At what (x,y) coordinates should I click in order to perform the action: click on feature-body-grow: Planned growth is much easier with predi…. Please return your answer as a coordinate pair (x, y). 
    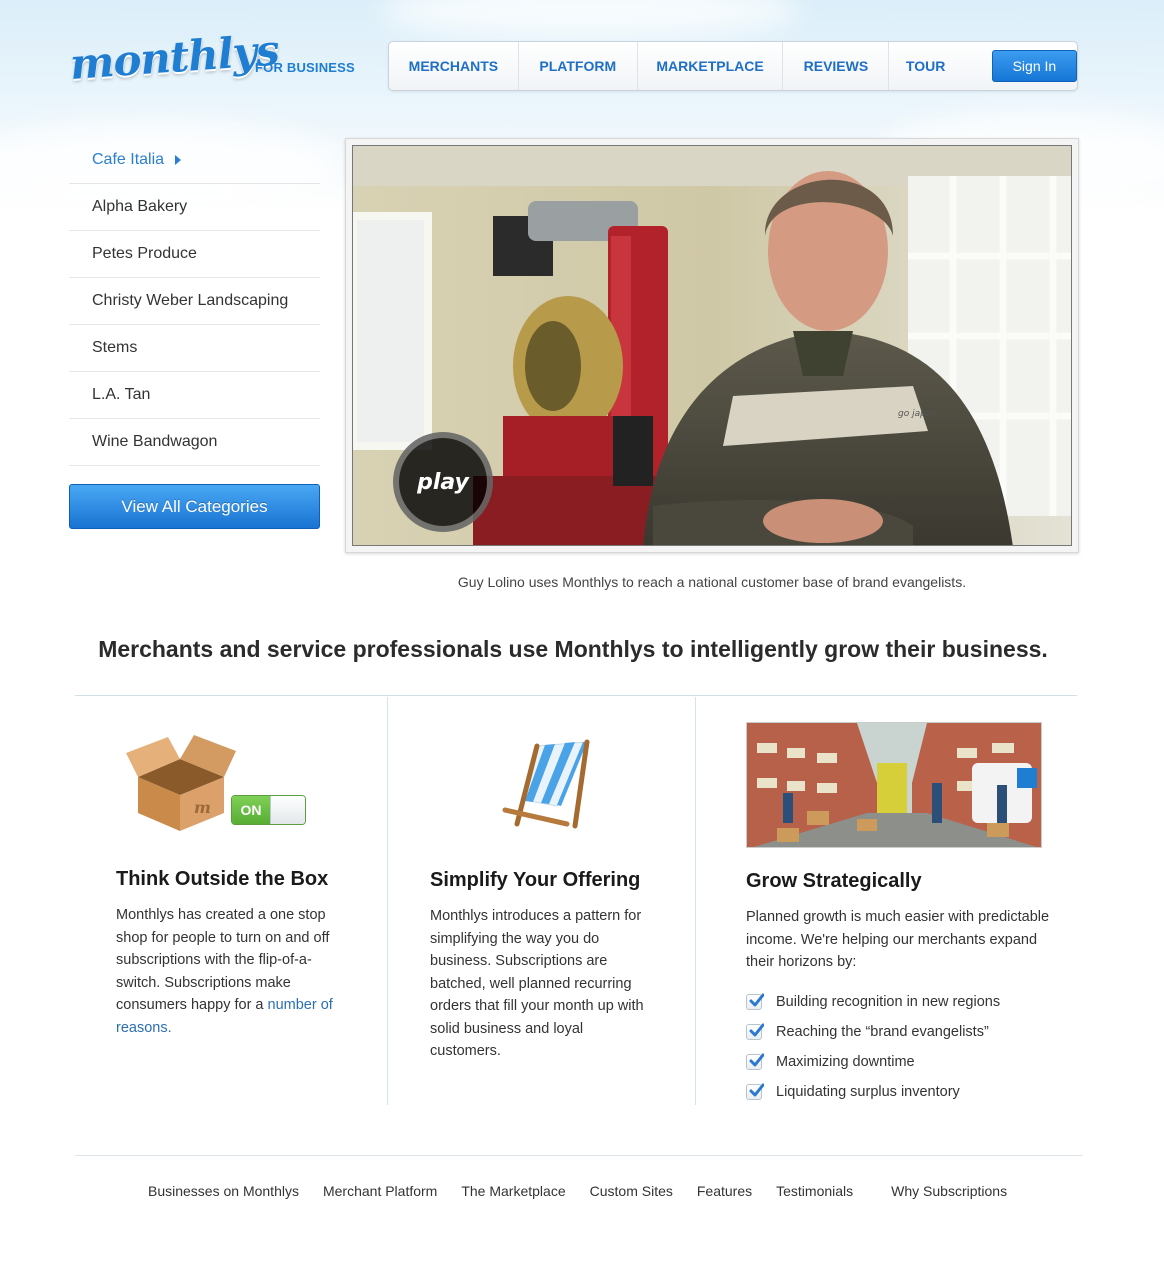
    Looking at the image, I should click on (898, 939).